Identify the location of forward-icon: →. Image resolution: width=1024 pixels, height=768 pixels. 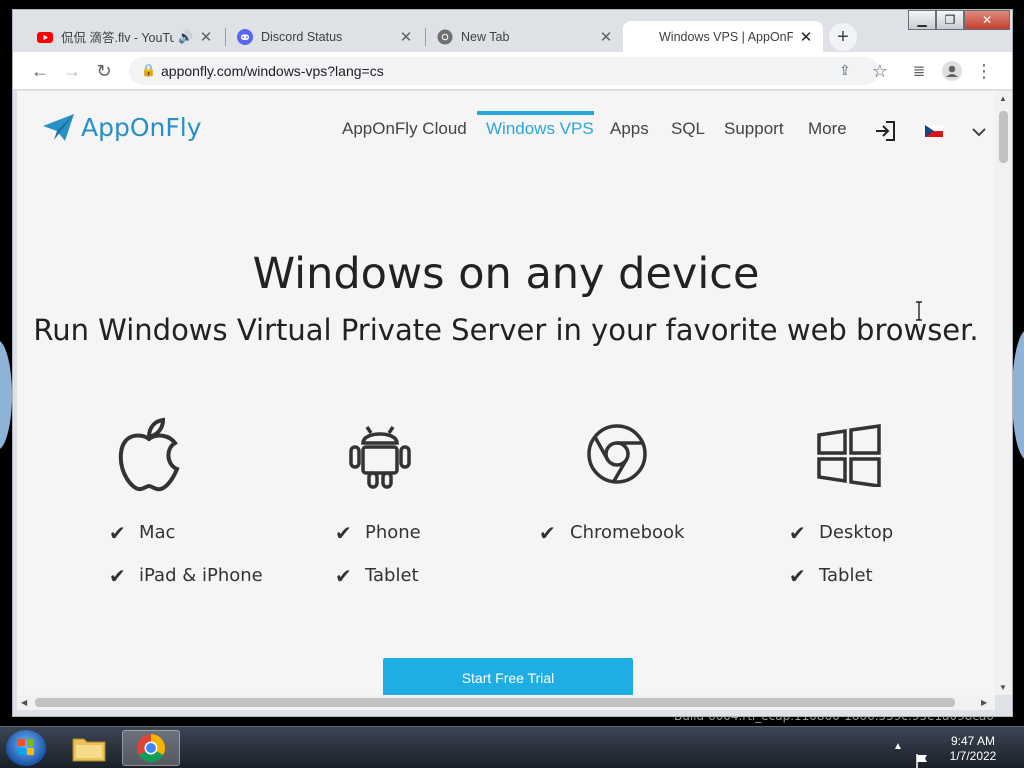
(72, 71).